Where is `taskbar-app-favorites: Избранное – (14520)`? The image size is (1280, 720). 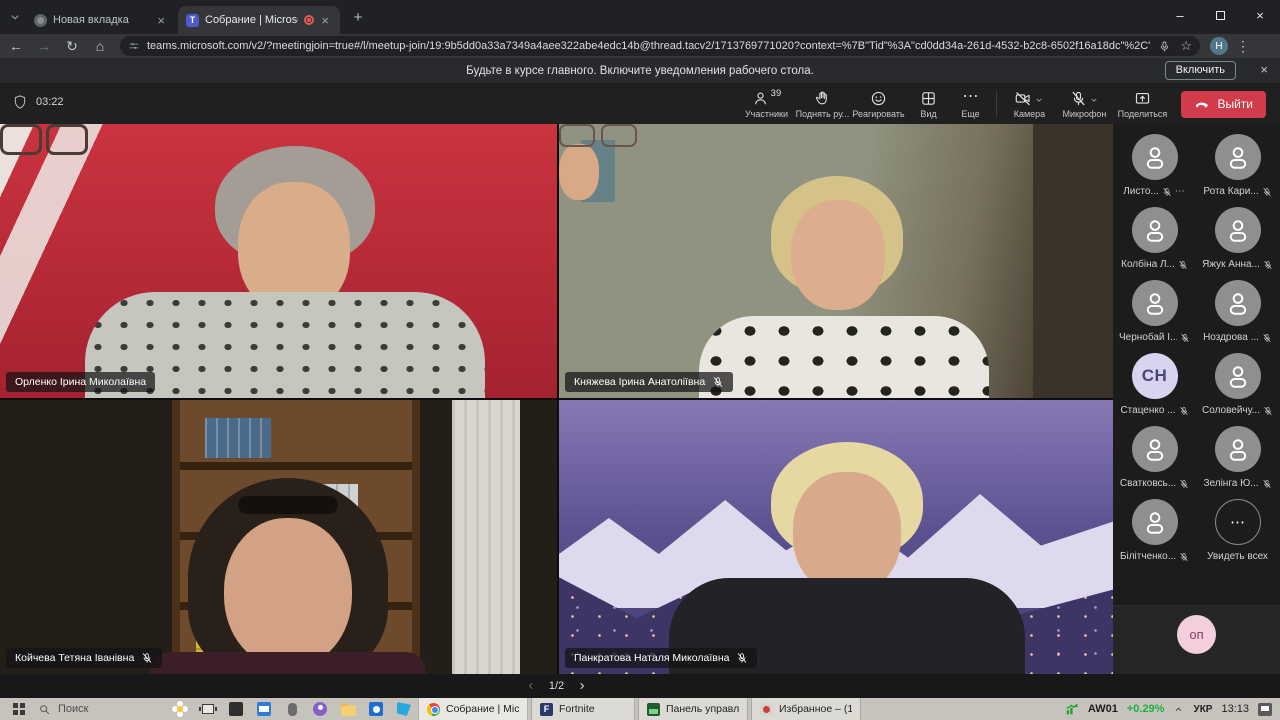
taskbar-app-favorites: Избранное – (14520) is located at coordinates (806, 709).